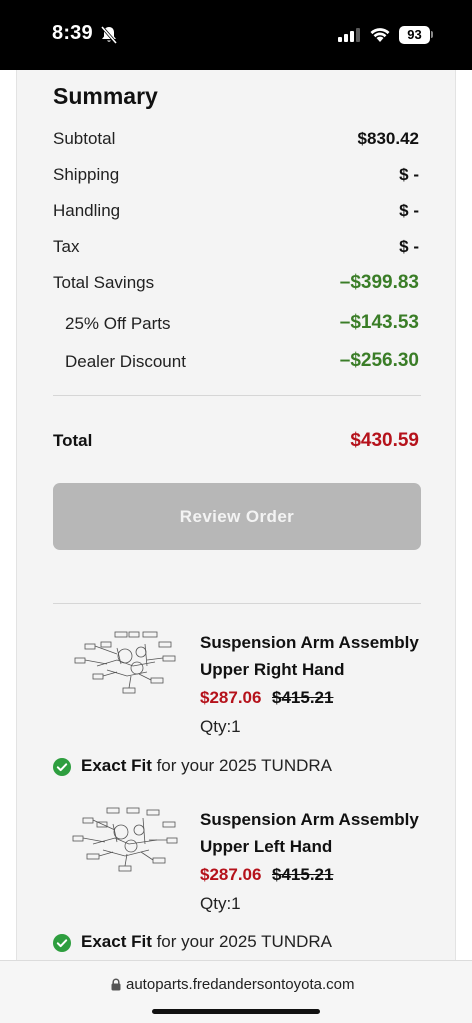 This screenshot has width=472, height=1023. Describe the element at coordinates (384, 440) in the screenshot. I see `total-value: $430.59` at that location.